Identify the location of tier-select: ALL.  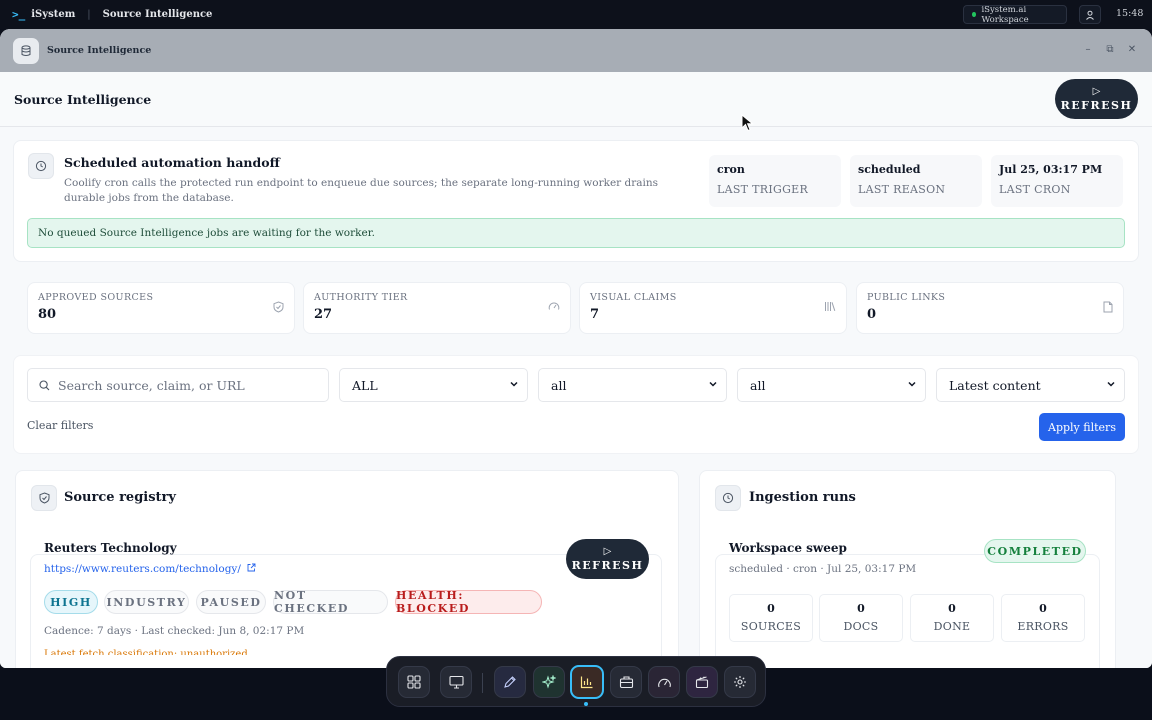
(433, 385).